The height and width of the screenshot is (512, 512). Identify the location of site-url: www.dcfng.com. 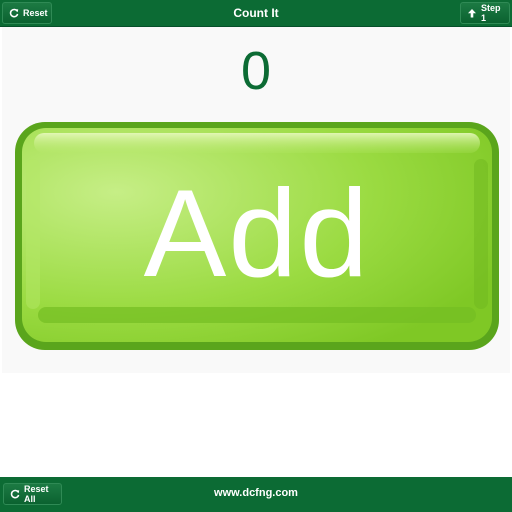
(256, 493).